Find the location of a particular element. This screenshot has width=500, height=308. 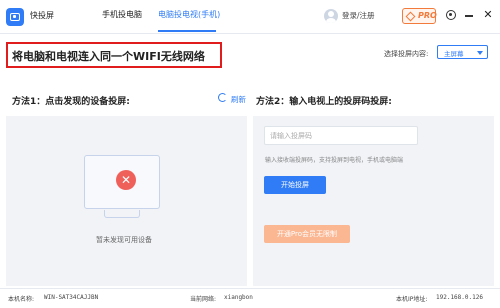

minimize-icon is located at coordinates (469, 16).